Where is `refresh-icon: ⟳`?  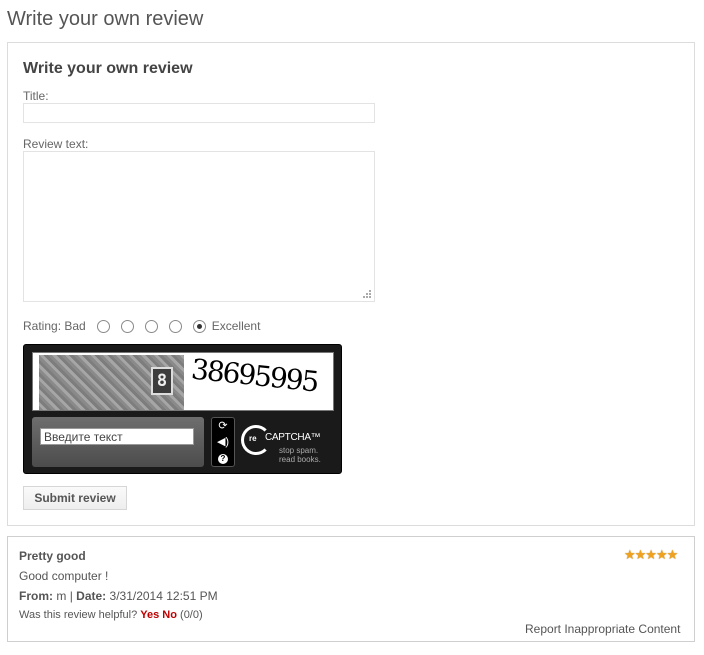
refresh-icon: ⟳ is located at coordinates (223, 426).